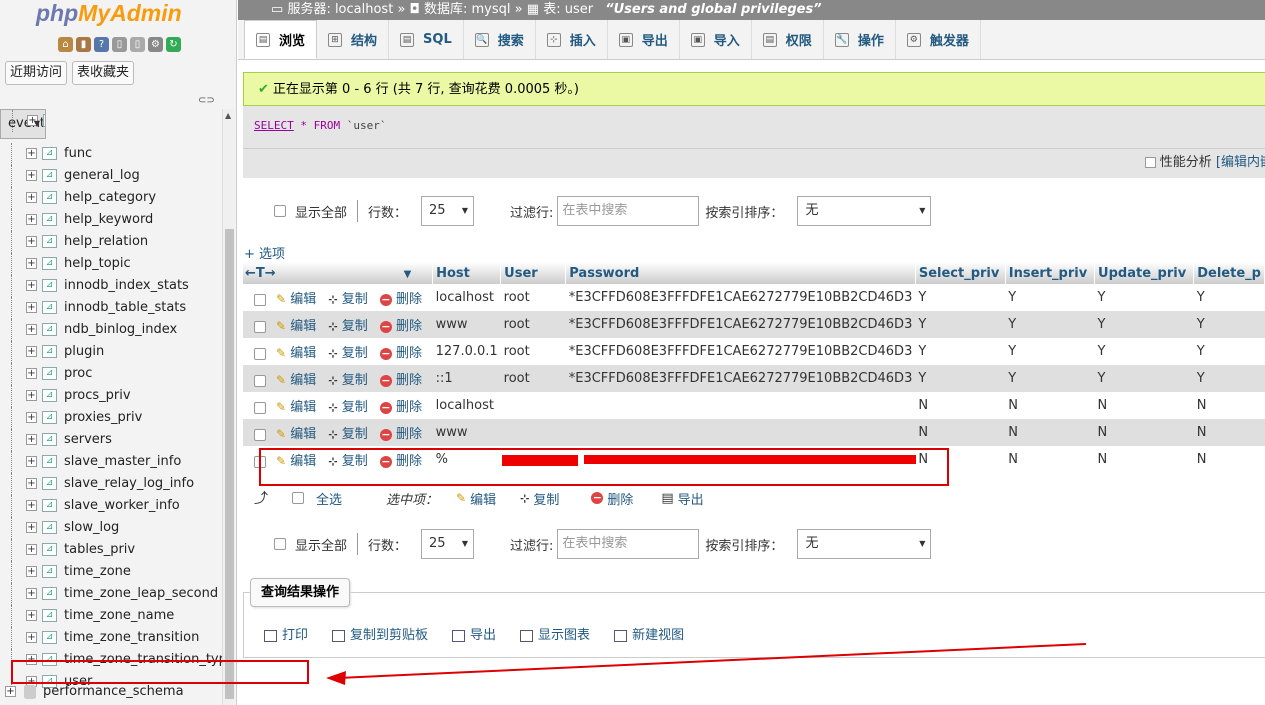 The width and height of the screenshot is (1265, 705). What do you see at coordinates (260, 273) in the screenshot?
I see `column-arrows-icon: ←T→` at bounding box center [260, 273].